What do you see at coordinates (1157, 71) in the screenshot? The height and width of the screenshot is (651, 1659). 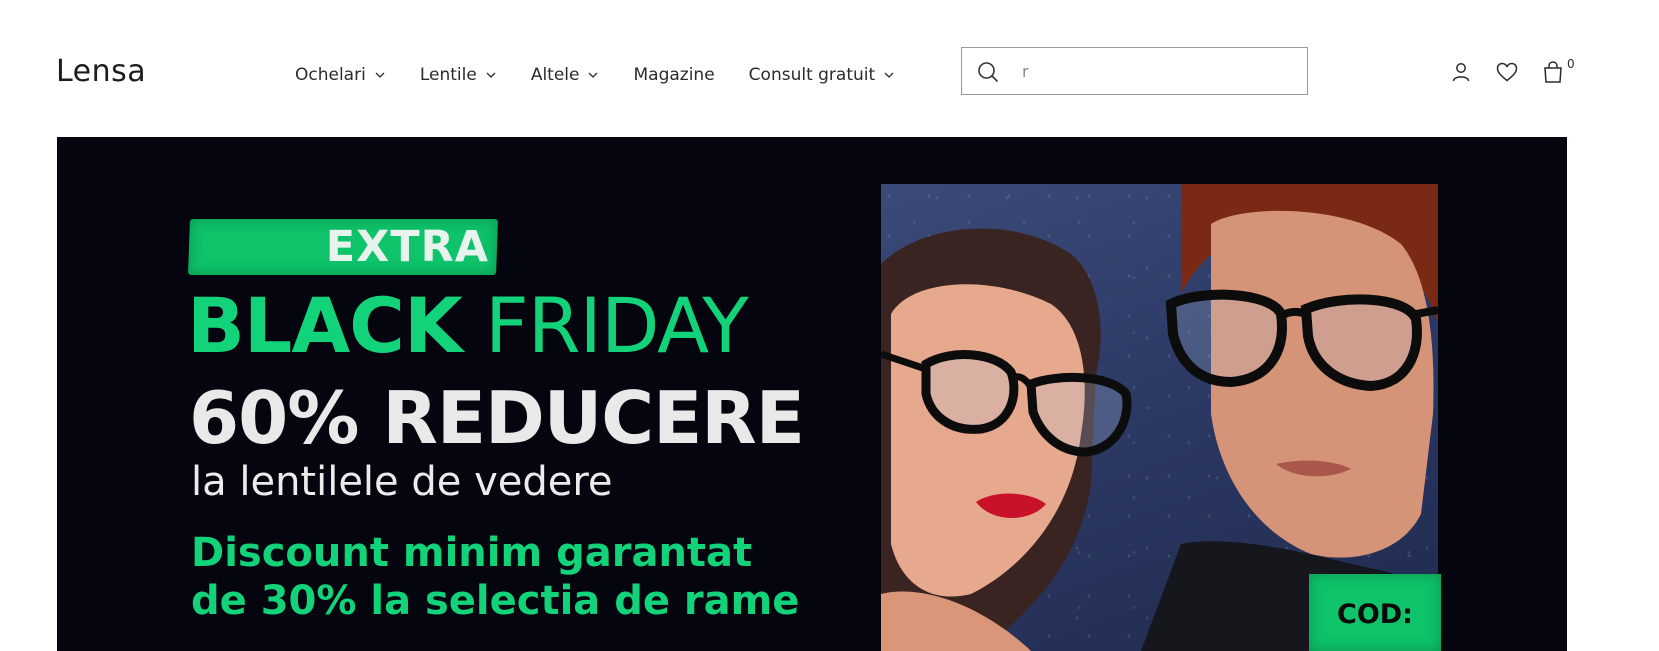 I see `search-input` at bounding box center [1157, 71].